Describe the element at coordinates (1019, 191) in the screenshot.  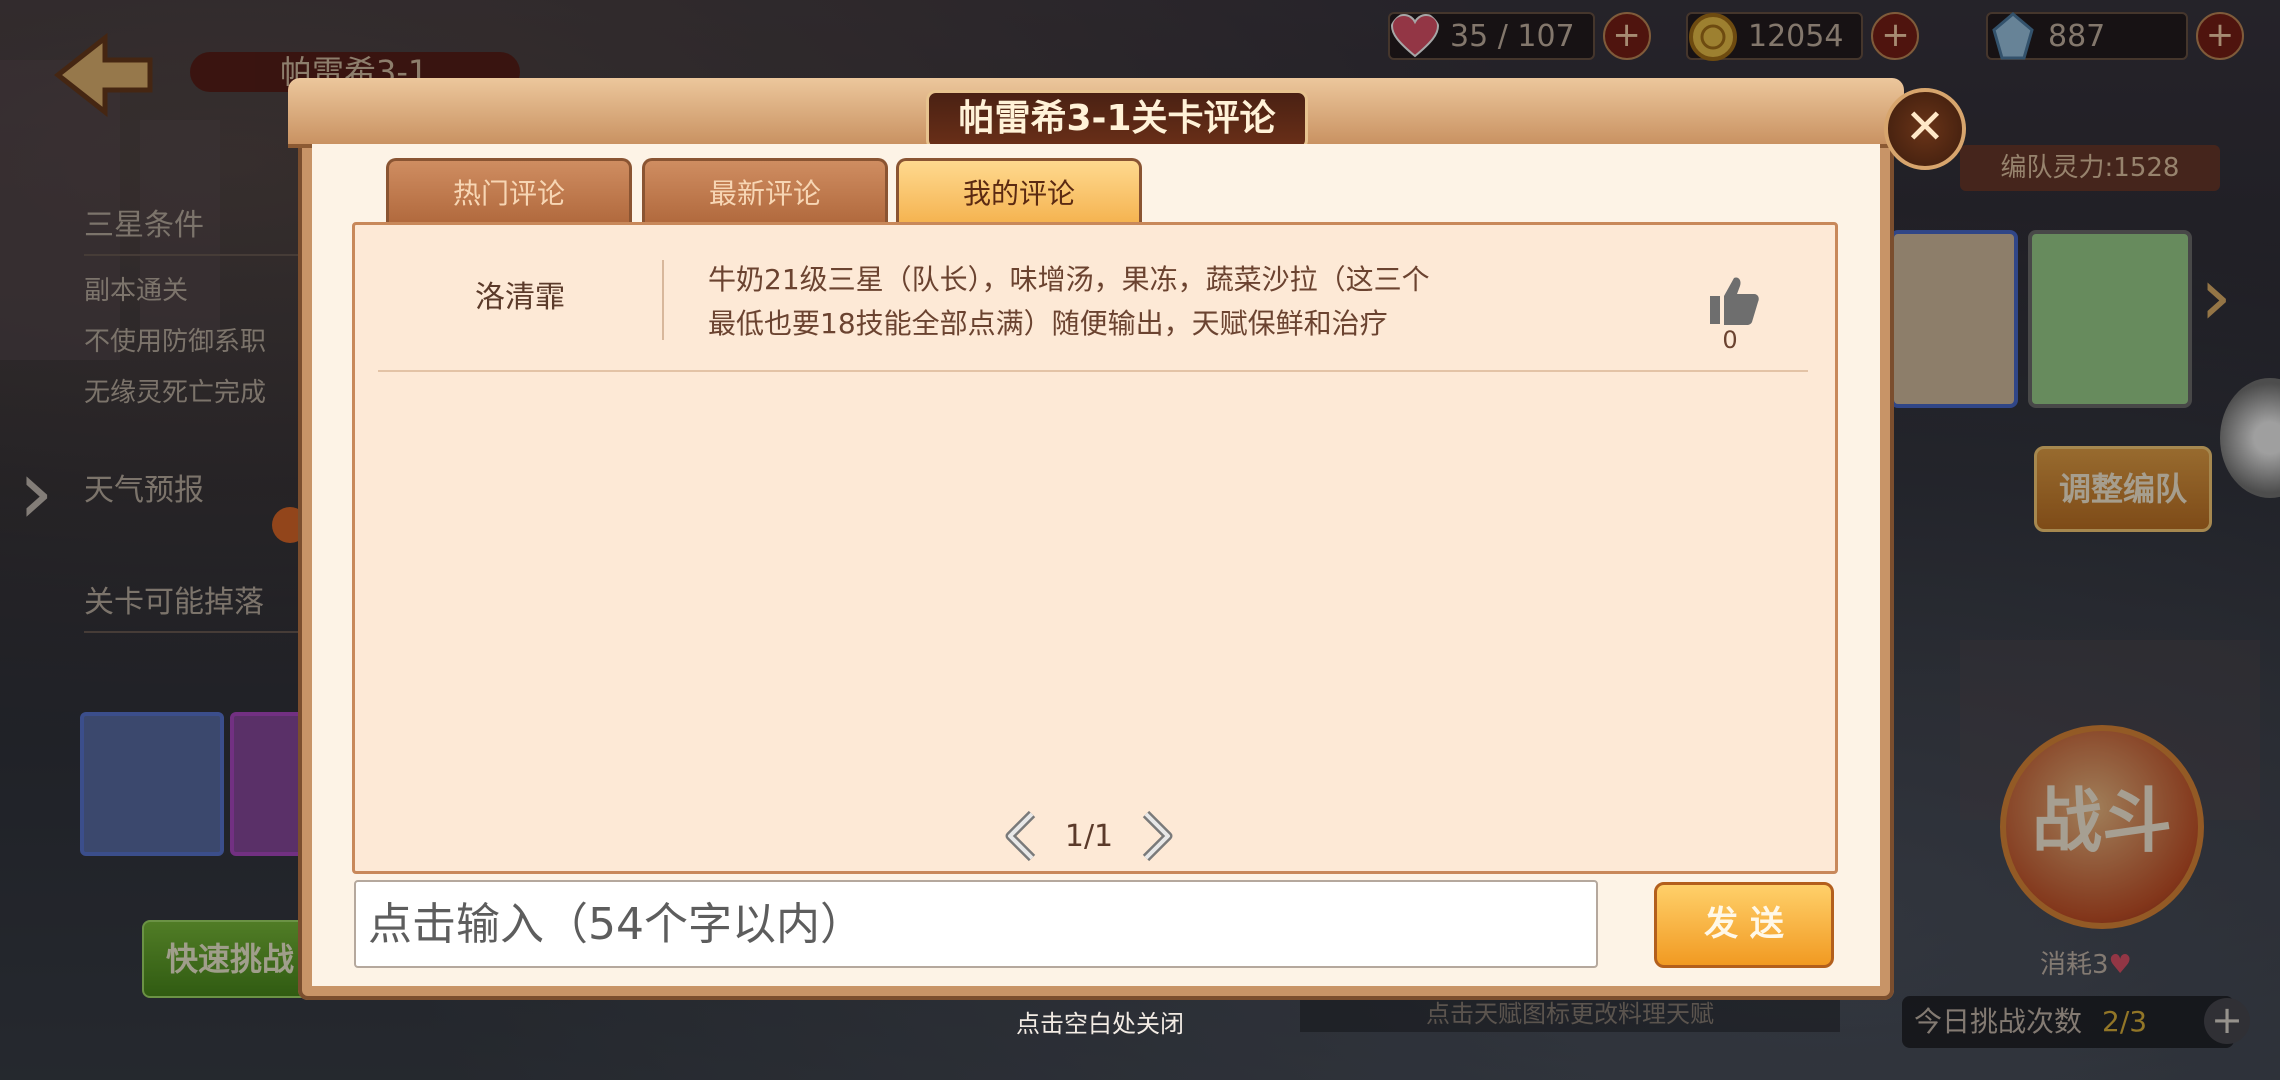
I see `tab-my-comments: 我的评论` at that location.